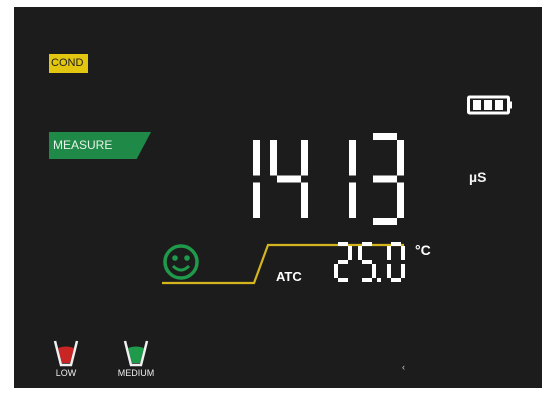  Describe the element at coordinates (68, 63) in the screenshot. I see `mode-badge: COND` at that location.